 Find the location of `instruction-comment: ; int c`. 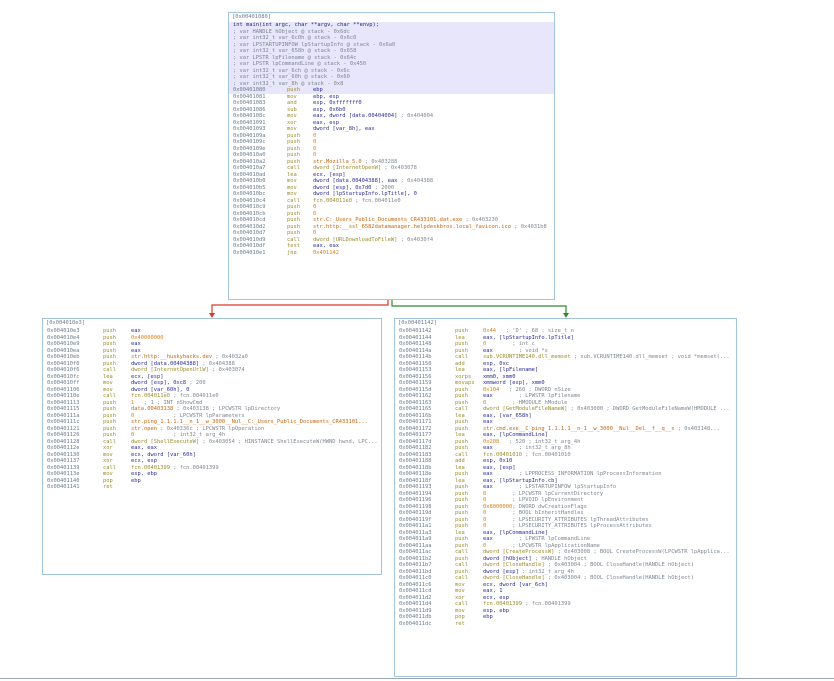

instruction-comment: ; int c is located at coordinates (510, 344).